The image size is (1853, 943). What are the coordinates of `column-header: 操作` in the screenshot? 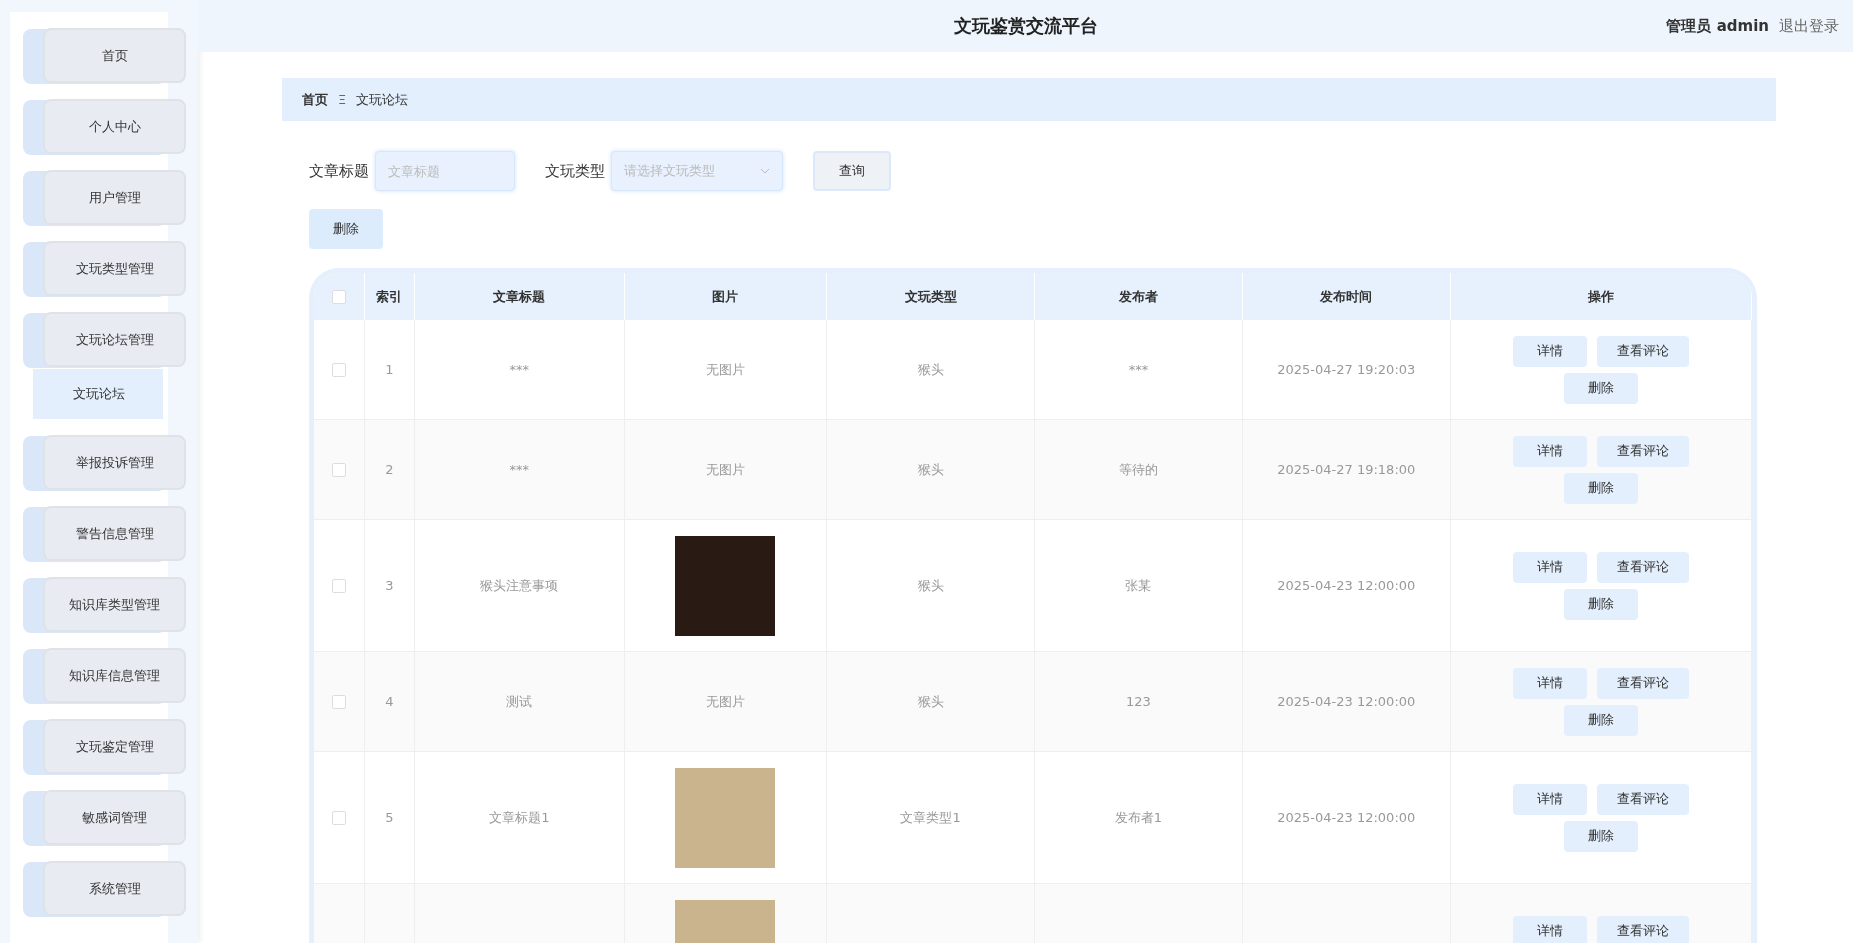 It's located at (1601, 296).